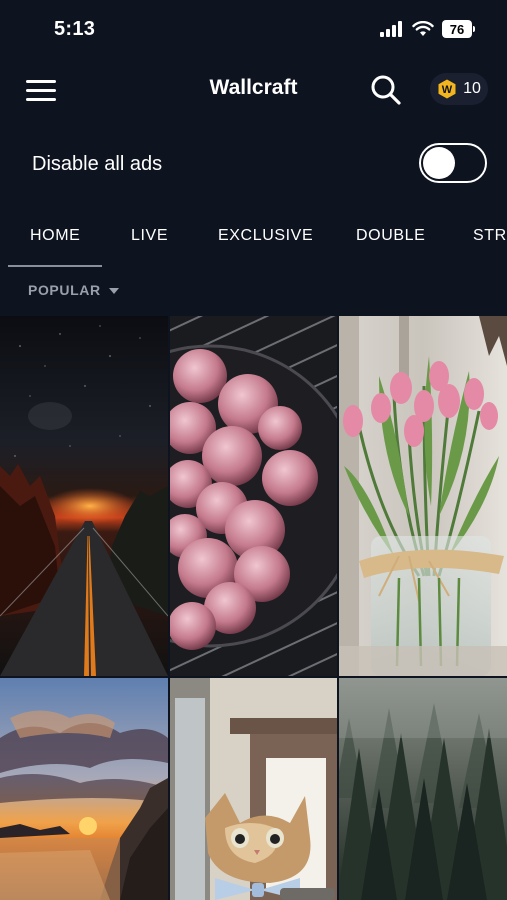 This screenshot has width=507, height=900. Describe the element at coordinates (490, 236) in the screenshot. I see `tab-str: STR` at that location.